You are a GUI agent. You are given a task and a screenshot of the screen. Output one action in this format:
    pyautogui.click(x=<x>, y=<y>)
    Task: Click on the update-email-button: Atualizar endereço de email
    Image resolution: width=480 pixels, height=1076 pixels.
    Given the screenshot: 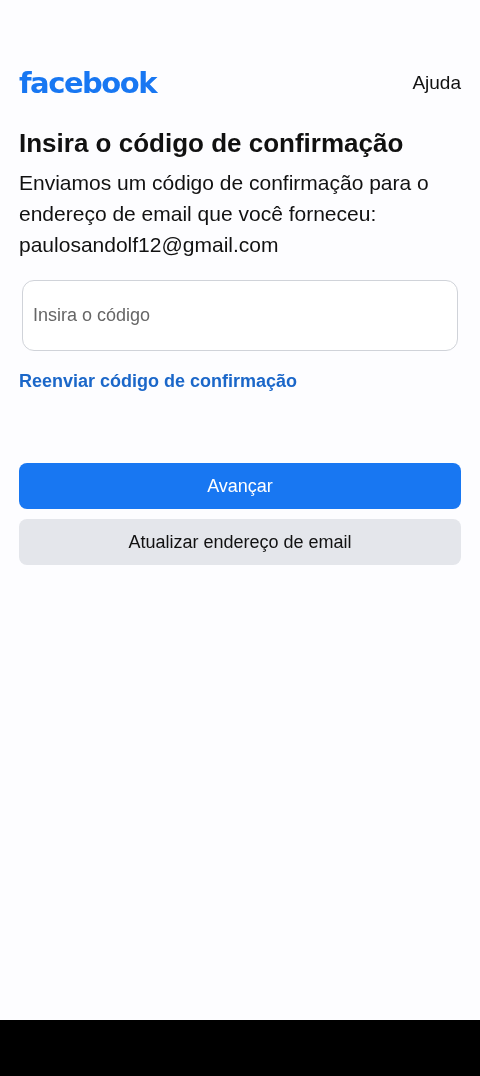 What is the action you would take?
    pyautogui.click(x=240, y=542)
    